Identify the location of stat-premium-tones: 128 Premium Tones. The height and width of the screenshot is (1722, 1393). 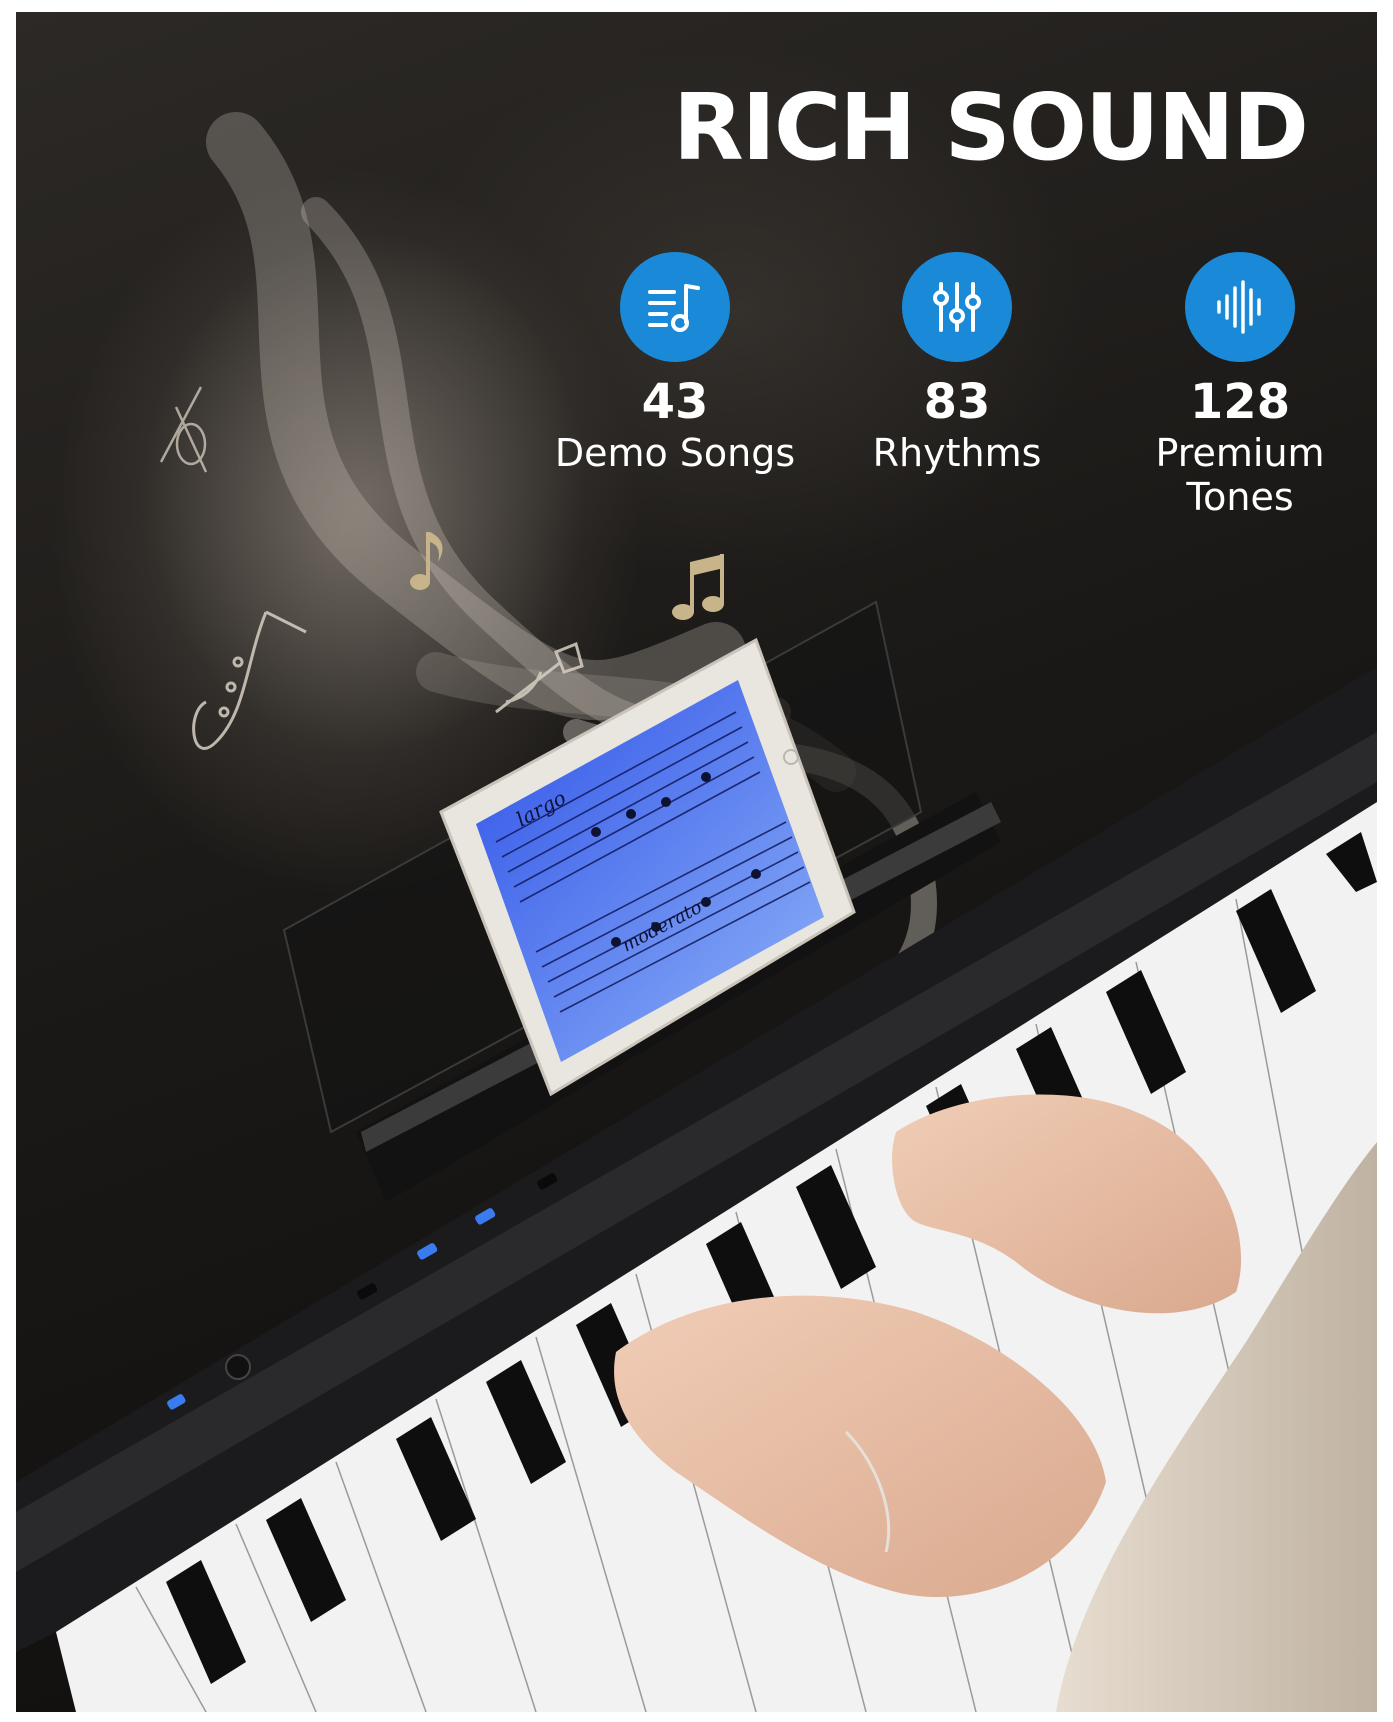
(1233, 385).